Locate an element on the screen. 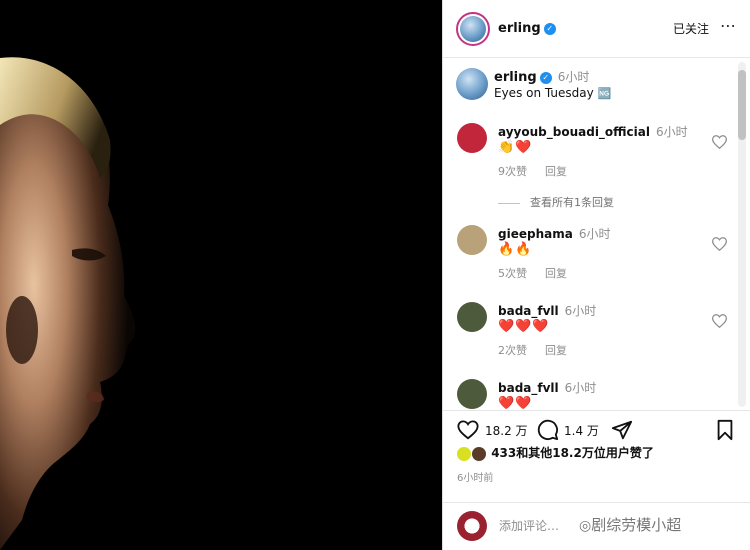  comment-item: ayyoub_bouadi_official 6小时 👏❤️ 9次赞 回复 is located at coordinates (588, 158).